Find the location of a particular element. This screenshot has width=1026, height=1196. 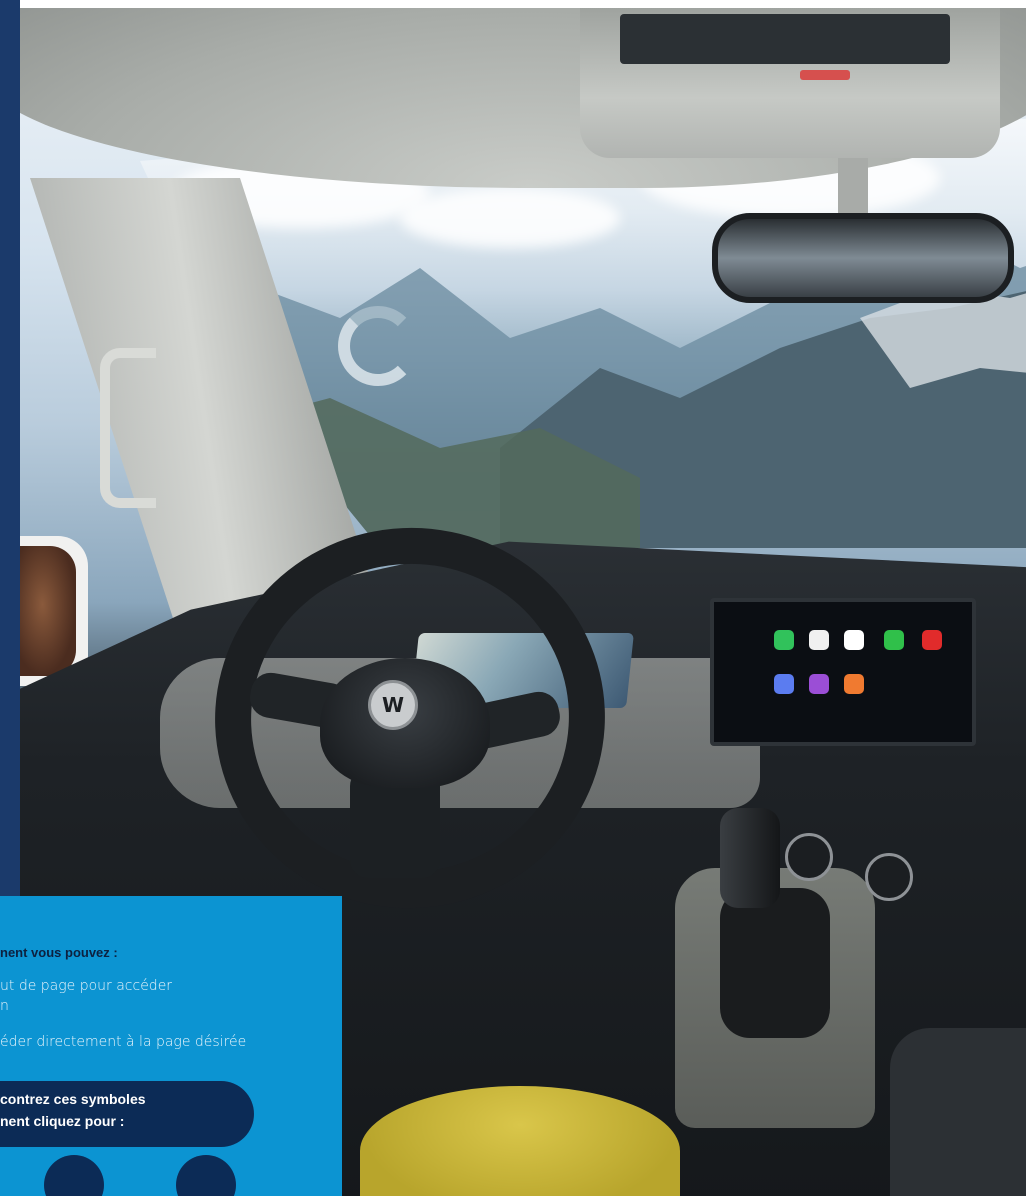

shifter-boot is located at coordinates (775, 963).